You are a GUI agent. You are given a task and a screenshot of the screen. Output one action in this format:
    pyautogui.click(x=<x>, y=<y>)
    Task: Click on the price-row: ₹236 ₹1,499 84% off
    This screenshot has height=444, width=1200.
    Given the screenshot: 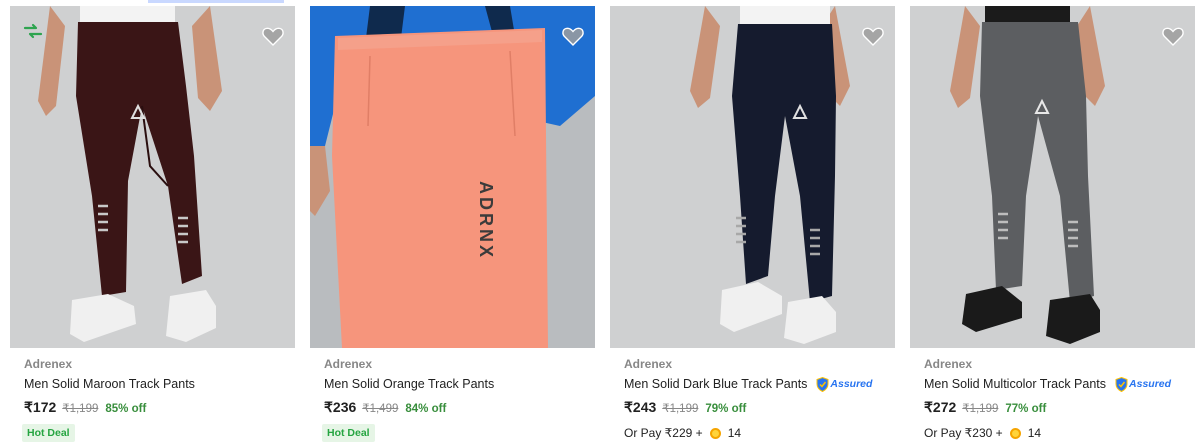 What is the action you would take?
    pyautogui.click(x=459, y=408)
    